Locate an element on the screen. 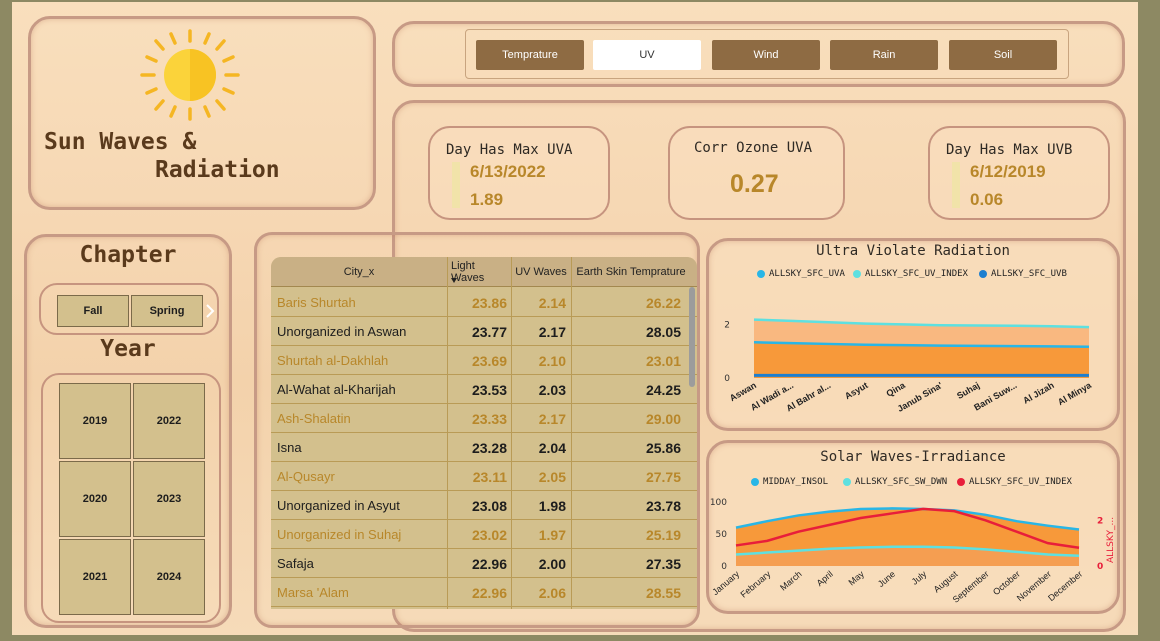 This screenshot has height=641, width=1160. y-tick-label: 100 is located at coordinates (718, 503).